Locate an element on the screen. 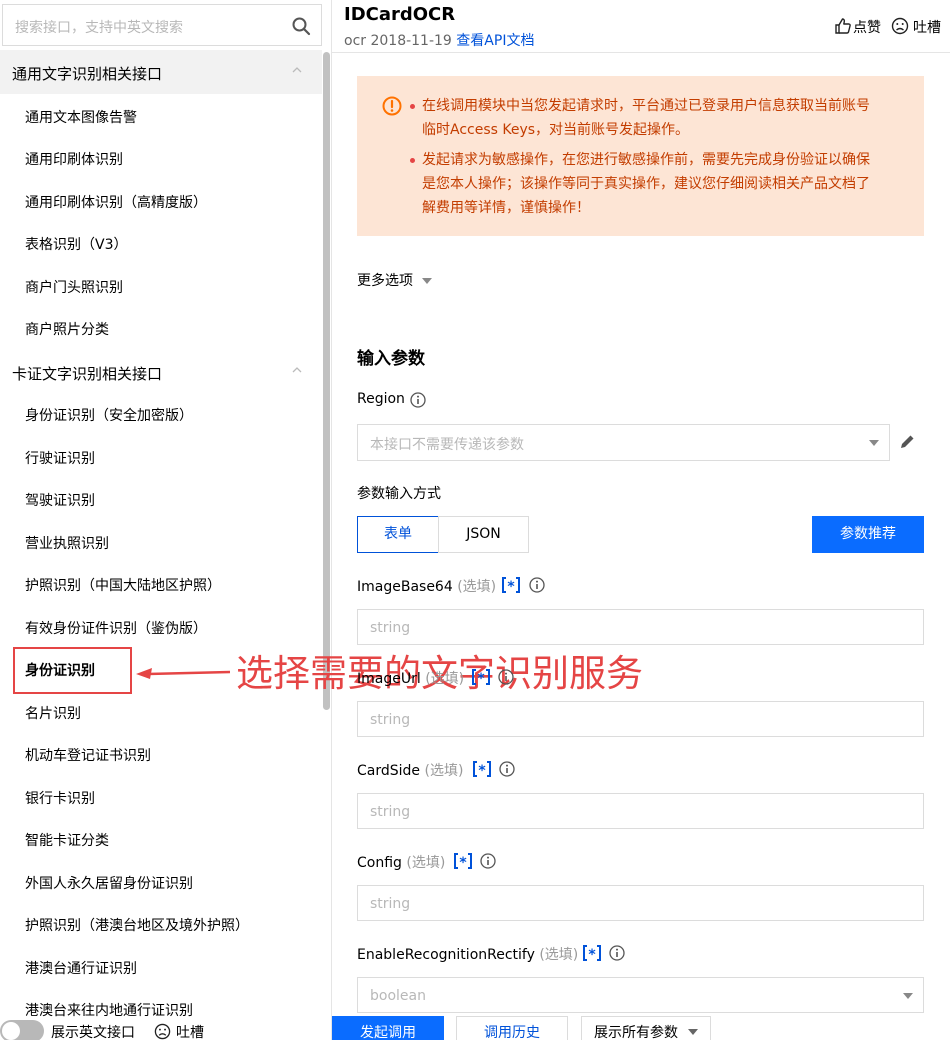 The width and height of the screenshot is (950, 1040). region-select: 本接口不需要传递该参数 is located at coordinates (623, 442).